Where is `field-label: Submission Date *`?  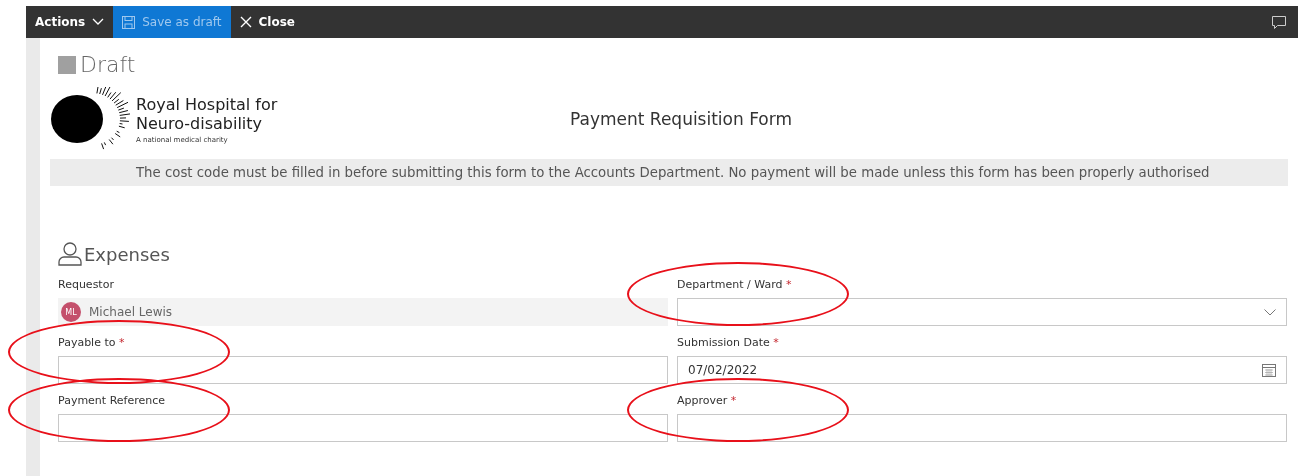 field-label: Submission Date * is located at coordinates (728, 343).